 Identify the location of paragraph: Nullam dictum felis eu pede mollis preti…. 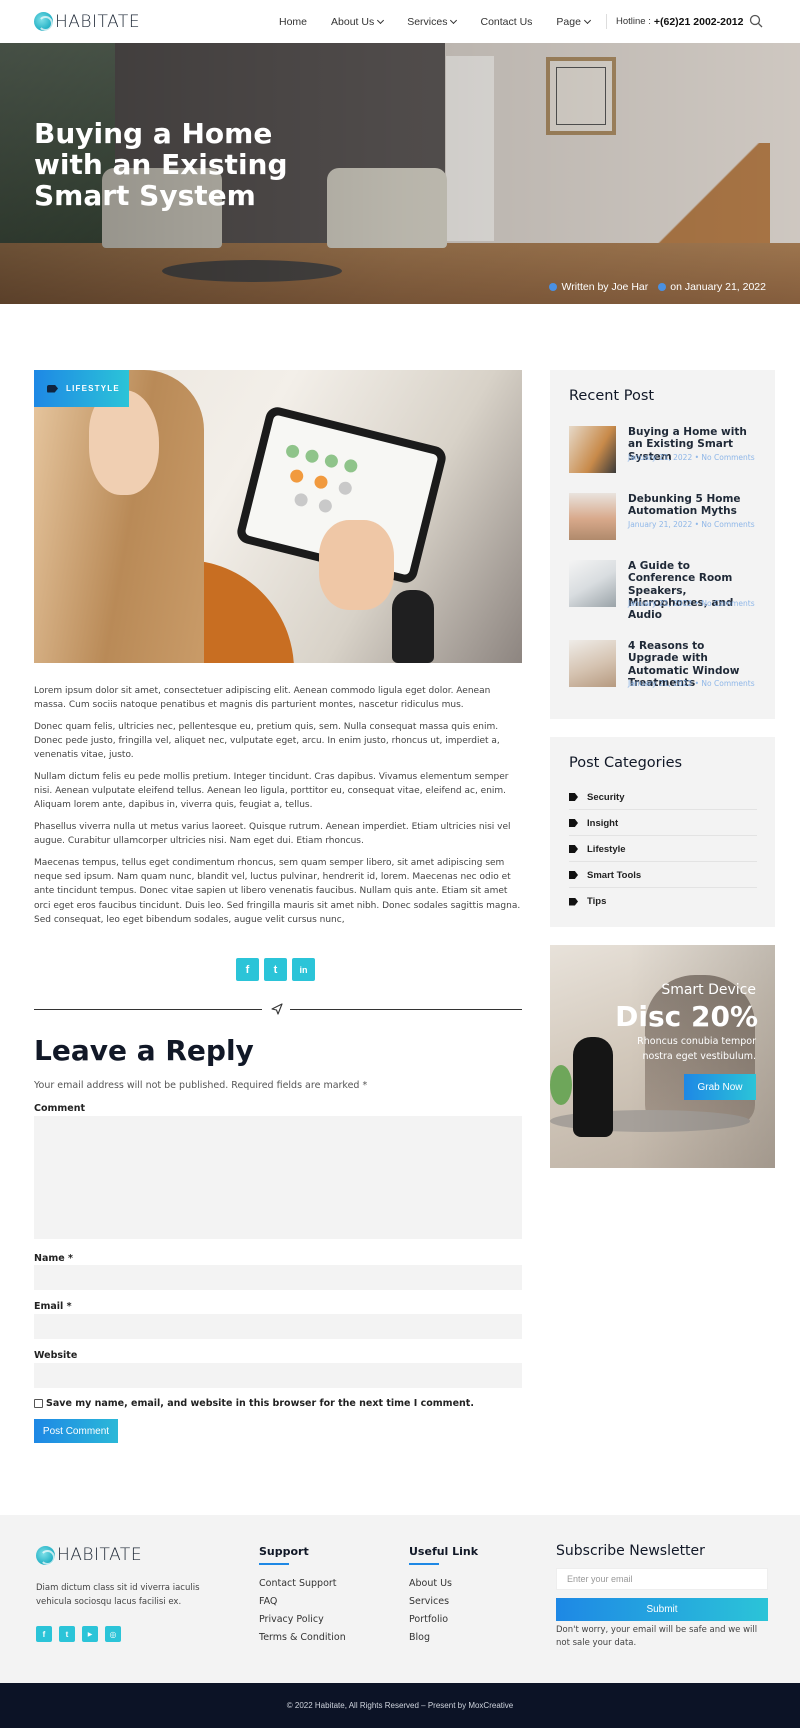
(271, 791).